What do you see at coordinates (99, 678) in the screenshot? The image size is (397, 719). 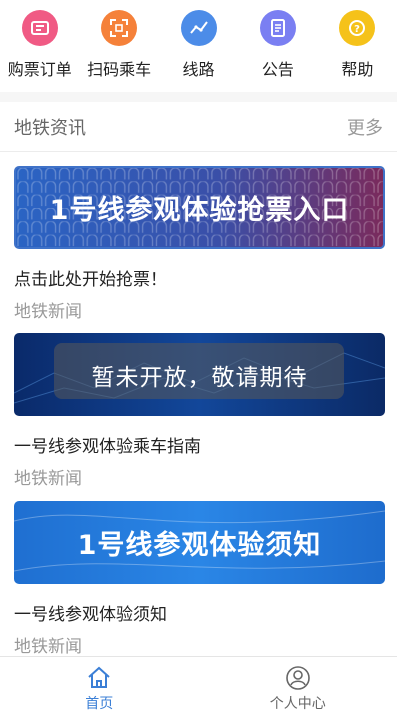 I see `home-icon` at bounding box center [99, 678].